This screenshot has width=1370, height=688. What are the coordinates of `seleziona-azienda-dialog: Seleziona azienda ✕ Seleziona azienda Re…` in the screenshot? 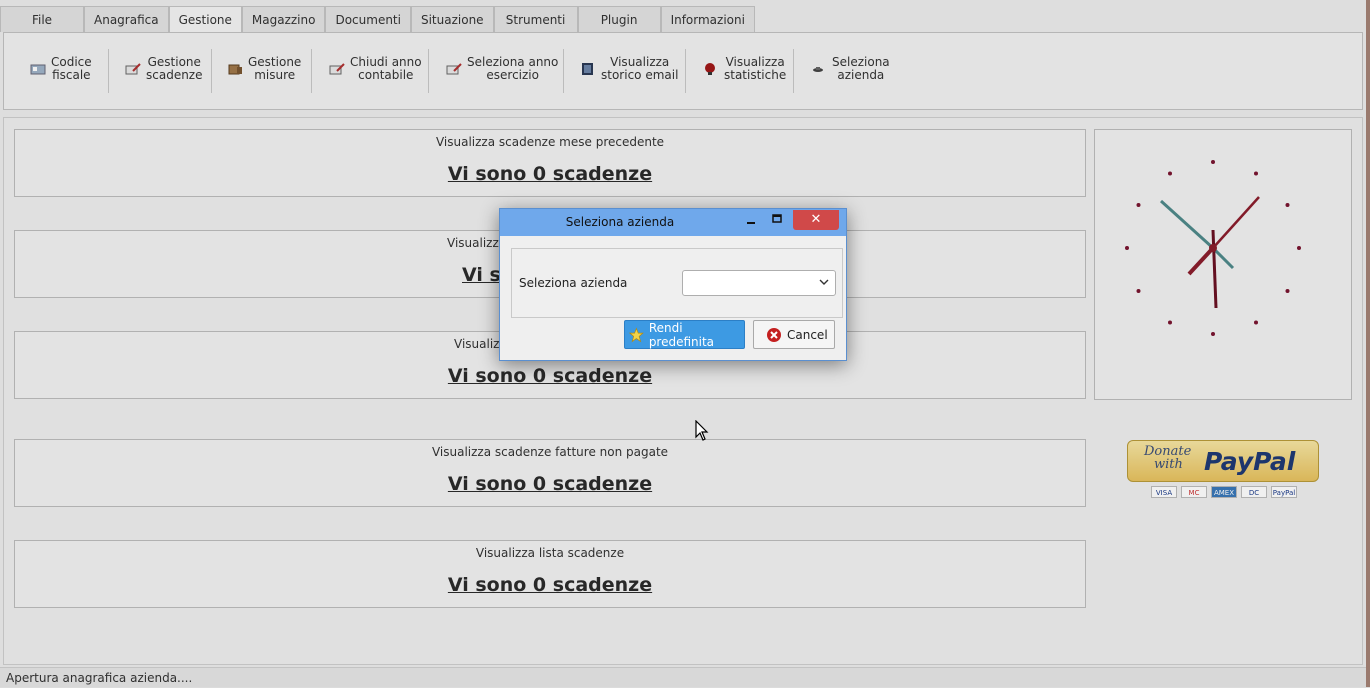 It's located at (673, 284).